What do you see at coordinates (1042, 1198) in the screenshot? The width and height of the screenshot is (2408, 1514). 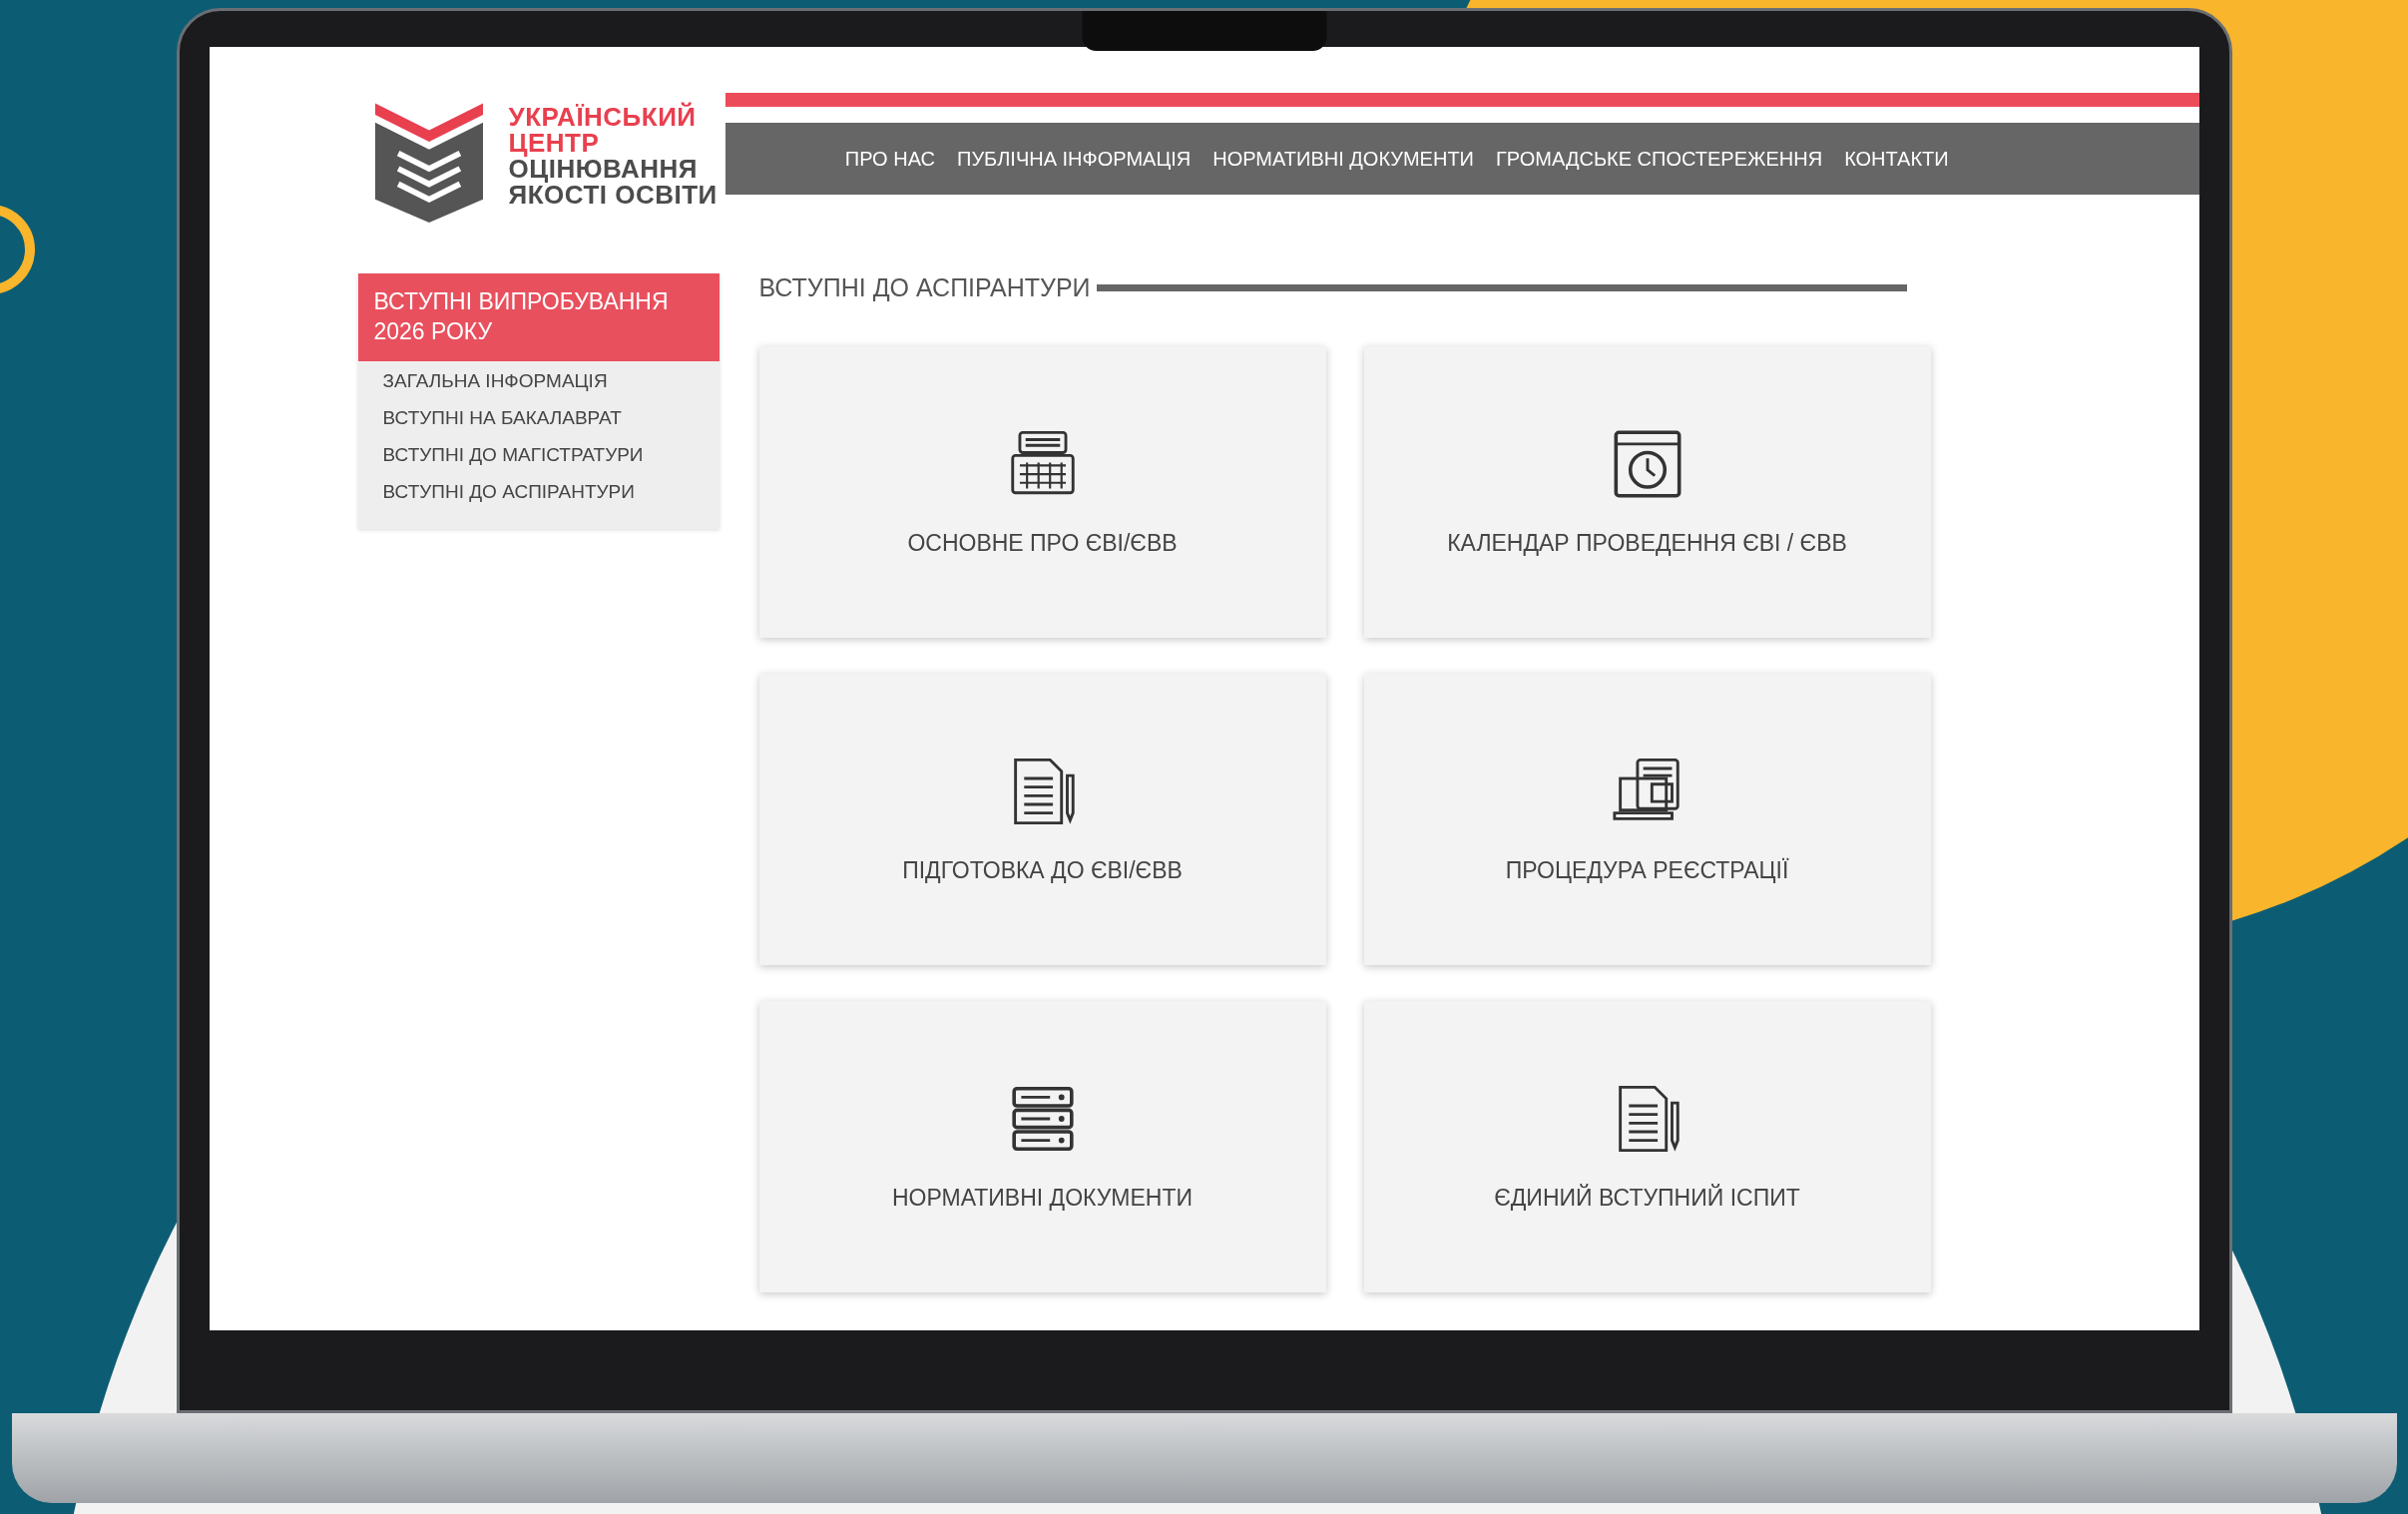 I see `card-title: НОРМАТИВНІ ДОКУМЕНТИ` at bounding box center [1042, 1198].